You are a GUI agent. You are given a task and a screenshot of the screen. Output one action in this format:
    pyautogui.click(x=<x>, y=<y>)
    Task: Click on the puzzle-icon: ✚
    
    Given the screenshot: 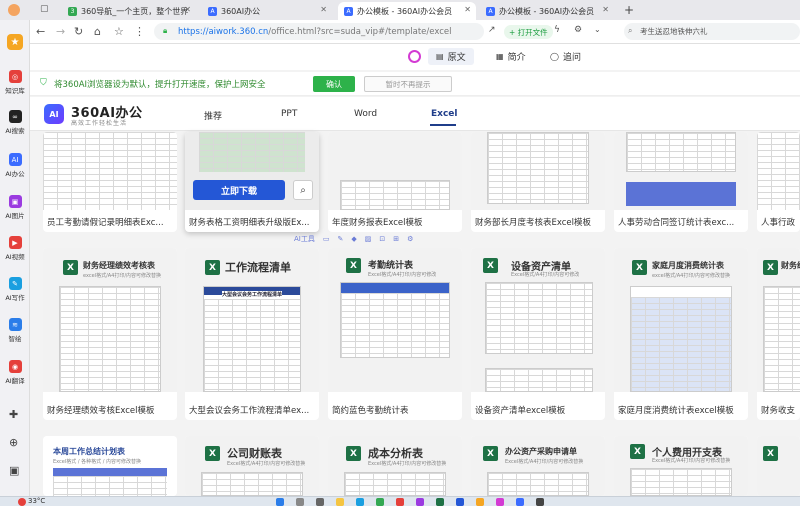 What is the action you would take?
    pyautogui.click(x=13, y=414)
    